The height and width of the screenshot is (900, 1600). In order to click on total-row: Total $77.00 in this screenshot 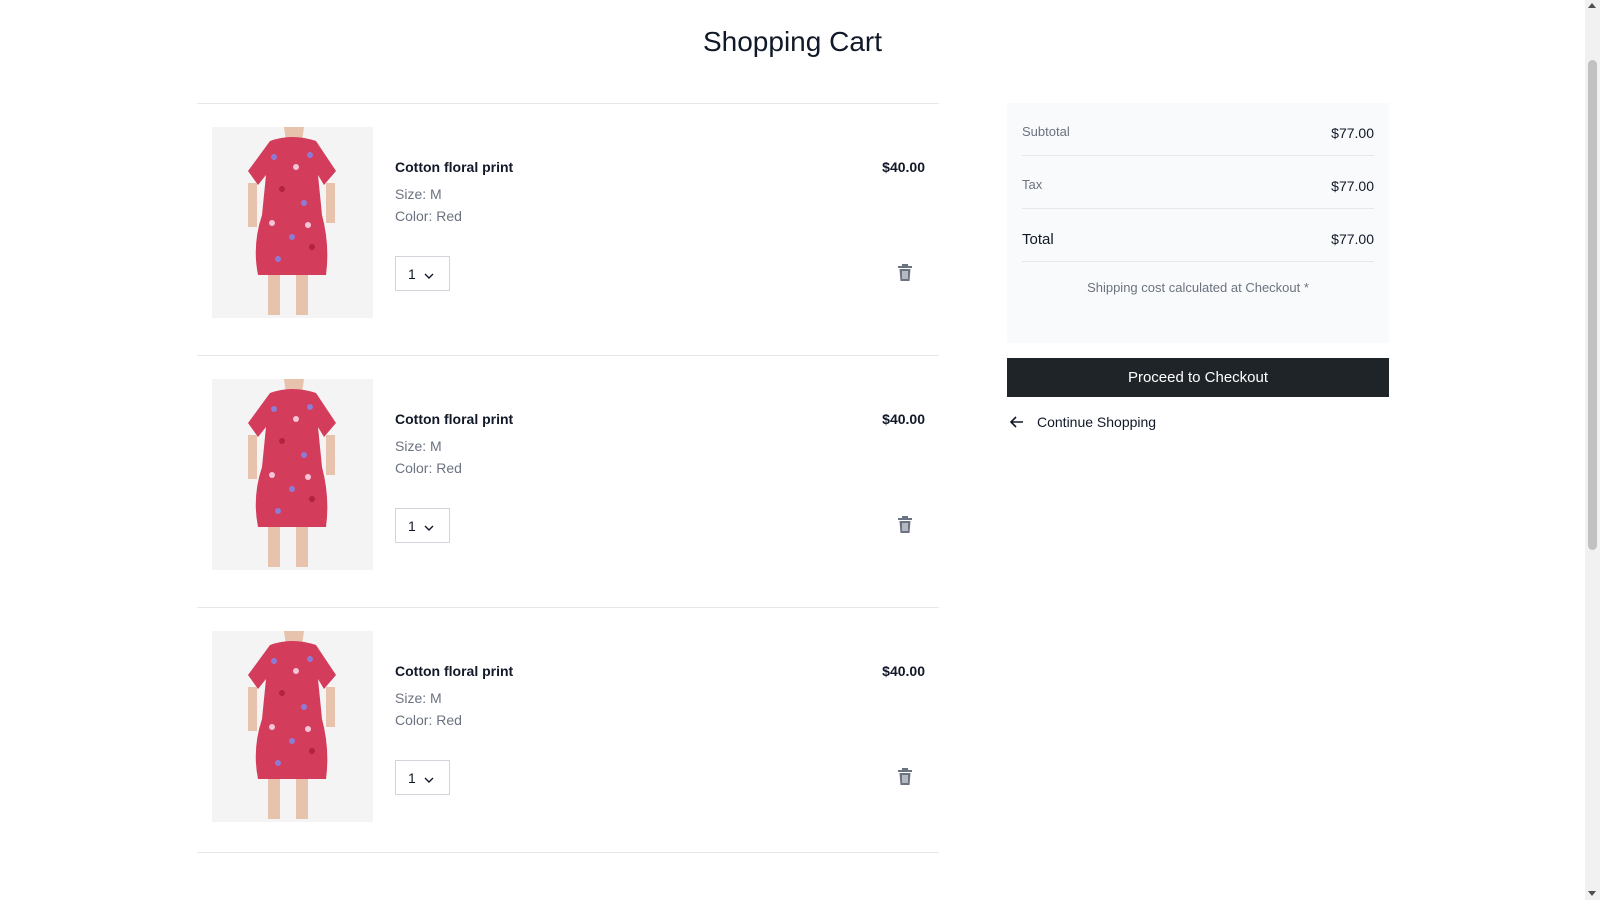, I will do `click(1198, 235)`.